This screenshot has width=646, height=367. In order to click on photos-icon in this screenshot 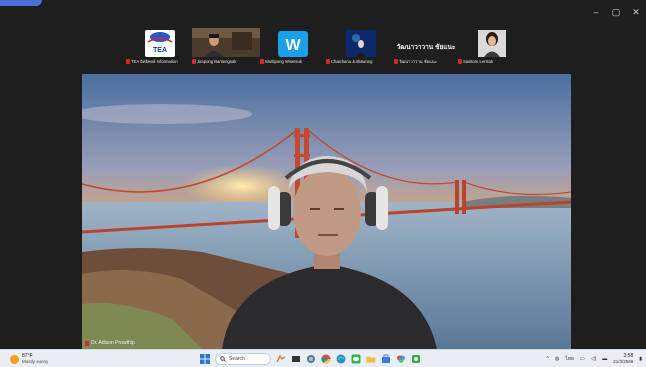, I will do `click(401, 359)`.